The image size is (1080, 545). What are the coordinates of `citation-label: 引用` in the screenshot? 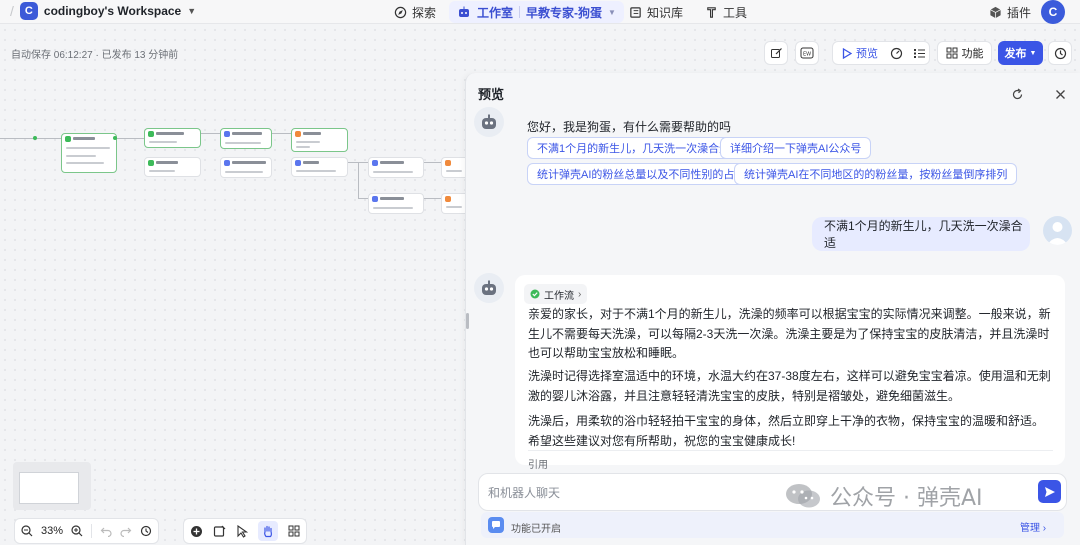 It's located at (538, 463).